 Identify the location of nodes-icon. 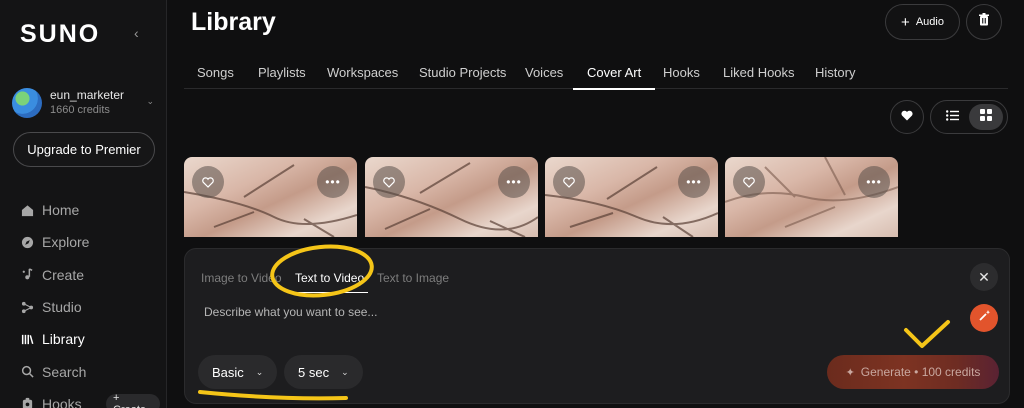
(27, 307).